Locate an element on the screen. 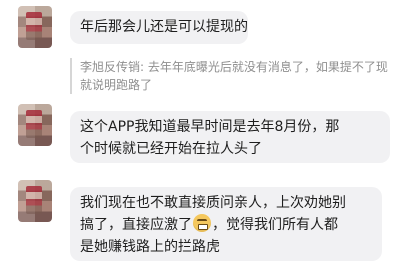  message-line: 搞了，直接应激了 ，觉得我们所有人都 is located at coordinates (226, 225).